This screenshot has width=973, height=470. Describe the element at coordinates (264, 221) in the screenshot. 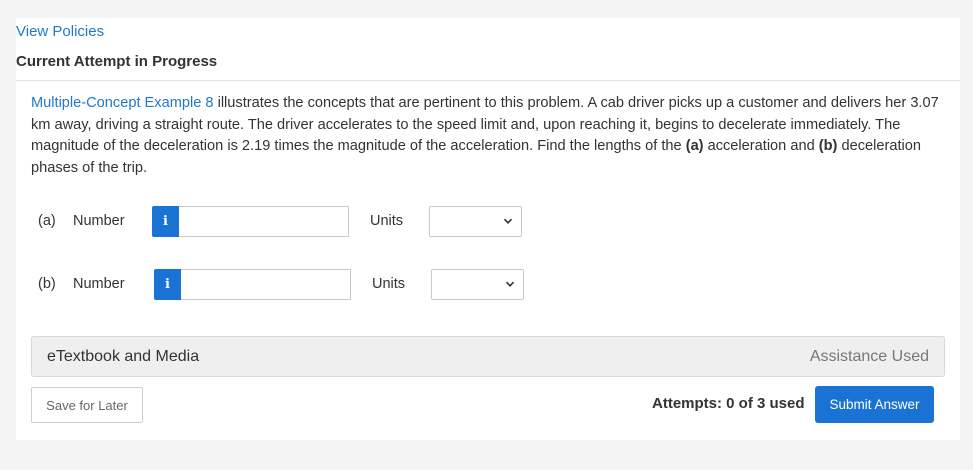

I see `number-input-a` at that location.